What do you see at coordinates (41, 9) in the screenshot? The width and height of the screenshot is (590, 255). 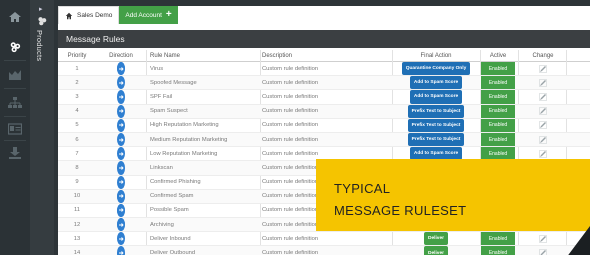 I see `chevron-right-icon: ▸` at bounding box center [41, 9].